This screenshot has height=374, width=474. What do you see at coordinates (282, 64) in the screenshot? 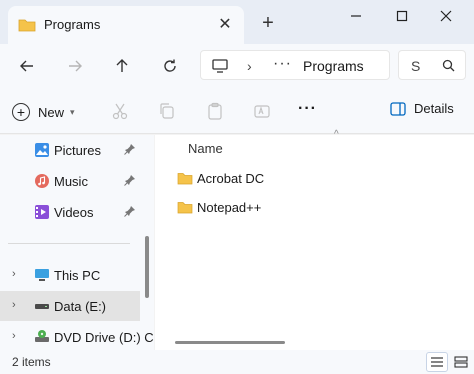
I see `breadcrumb-overflow: ···` at bounding box center [282, 64].